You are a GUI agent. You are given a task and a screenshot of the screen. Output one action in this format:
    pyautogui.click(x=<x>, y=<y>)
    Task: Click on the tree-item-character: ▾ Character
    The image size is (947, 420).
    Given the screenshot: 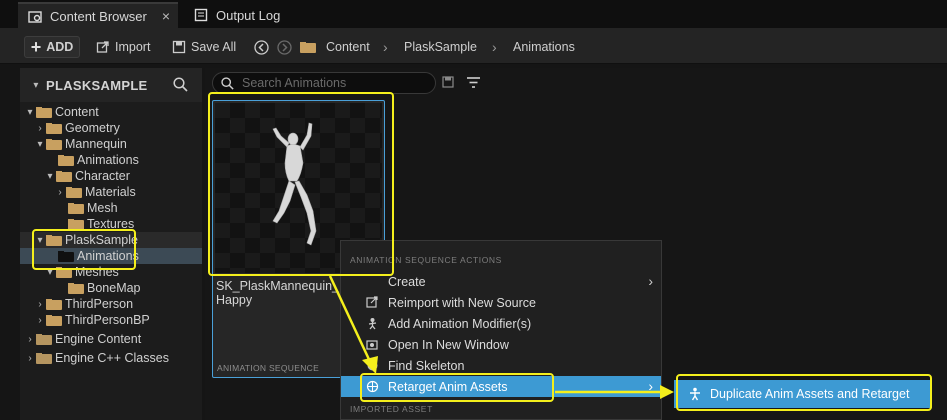 What is the action you would take?
    pyautogui.click(x=111, y=176)
    